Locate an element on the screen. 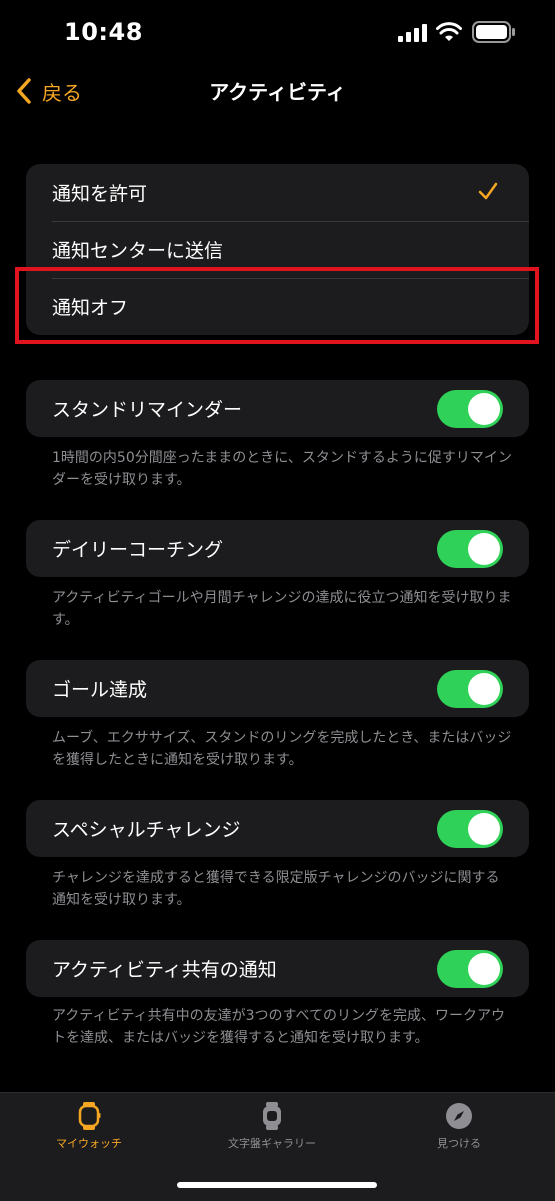 The image size is (555, 1201). tab-face-gallery: 文字盤ギャラリー is located at coordinates (272, 1126).